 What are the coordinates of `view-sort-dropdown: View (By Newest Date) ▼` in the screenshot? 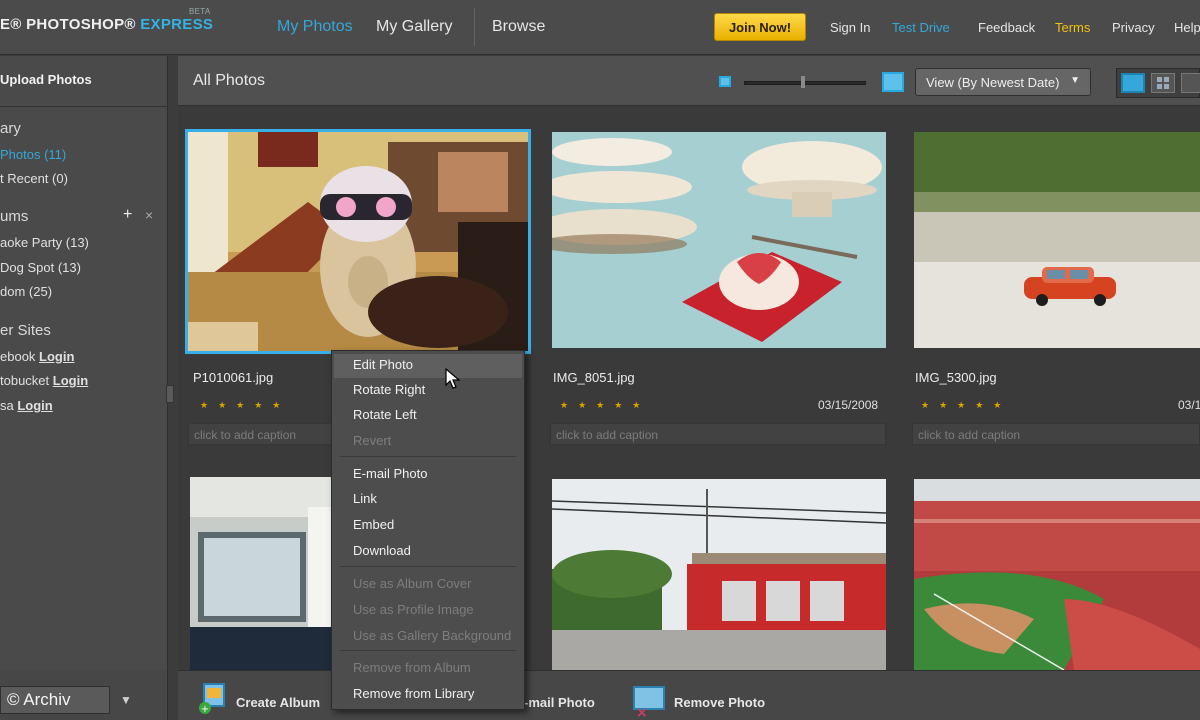 It's located at (1003, 82).